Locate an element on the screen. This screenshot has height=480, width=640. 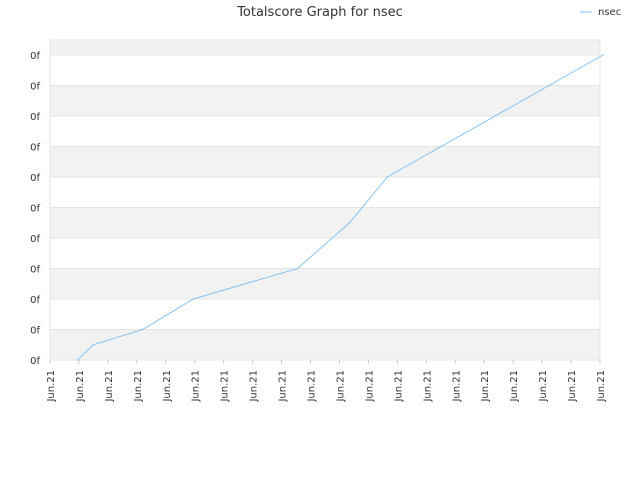
legend: nsec is located at coordinates (600, 12).